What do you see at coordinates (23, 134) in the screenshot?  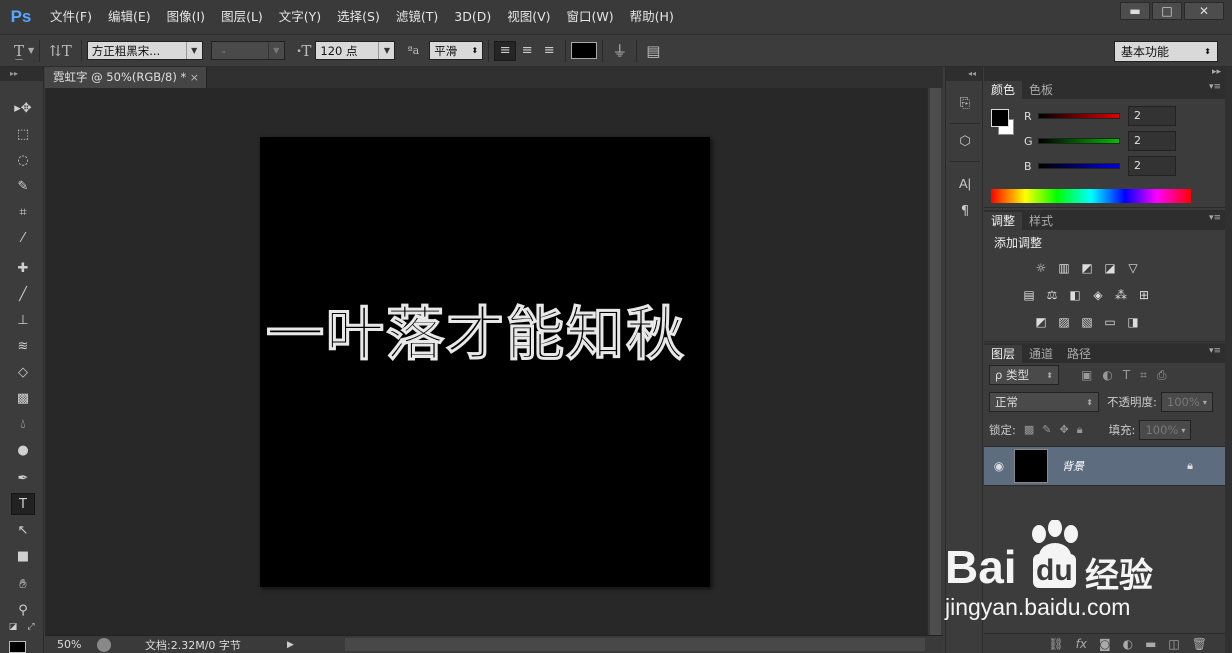 I see `marquee-tool-icon: ⬚` at bounding box center [23, 134].